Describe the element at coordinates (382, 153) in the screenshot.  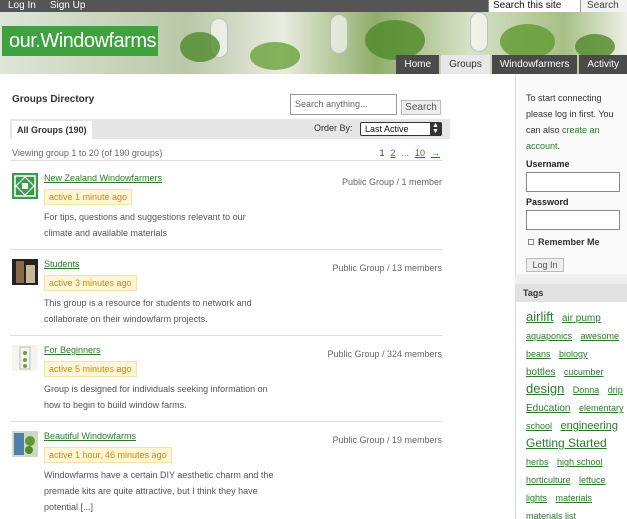
I see `page-current: 1` at that location.